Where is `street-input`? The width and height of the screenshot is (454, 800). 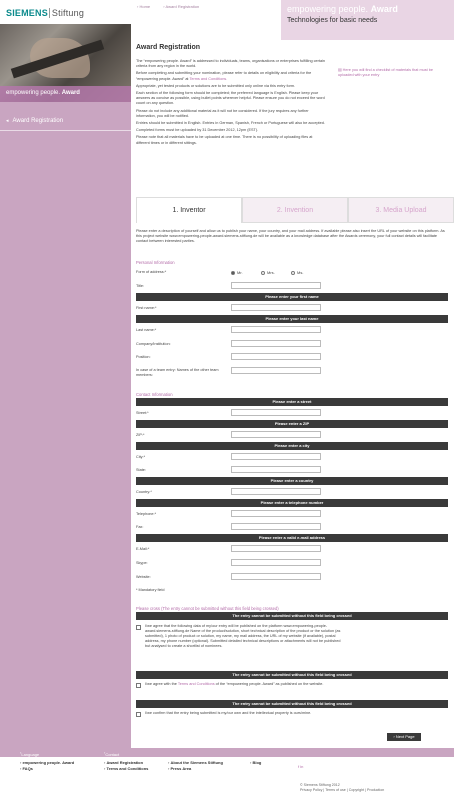
street-input is located at coordinates (276, 412).